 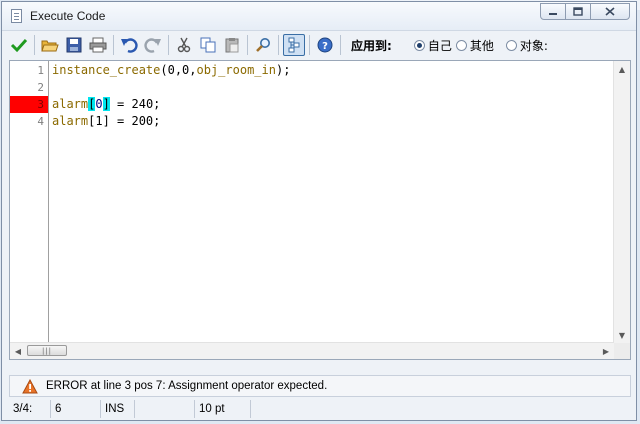 I want to click on checkmark-icon, so click(x=19, y=45).